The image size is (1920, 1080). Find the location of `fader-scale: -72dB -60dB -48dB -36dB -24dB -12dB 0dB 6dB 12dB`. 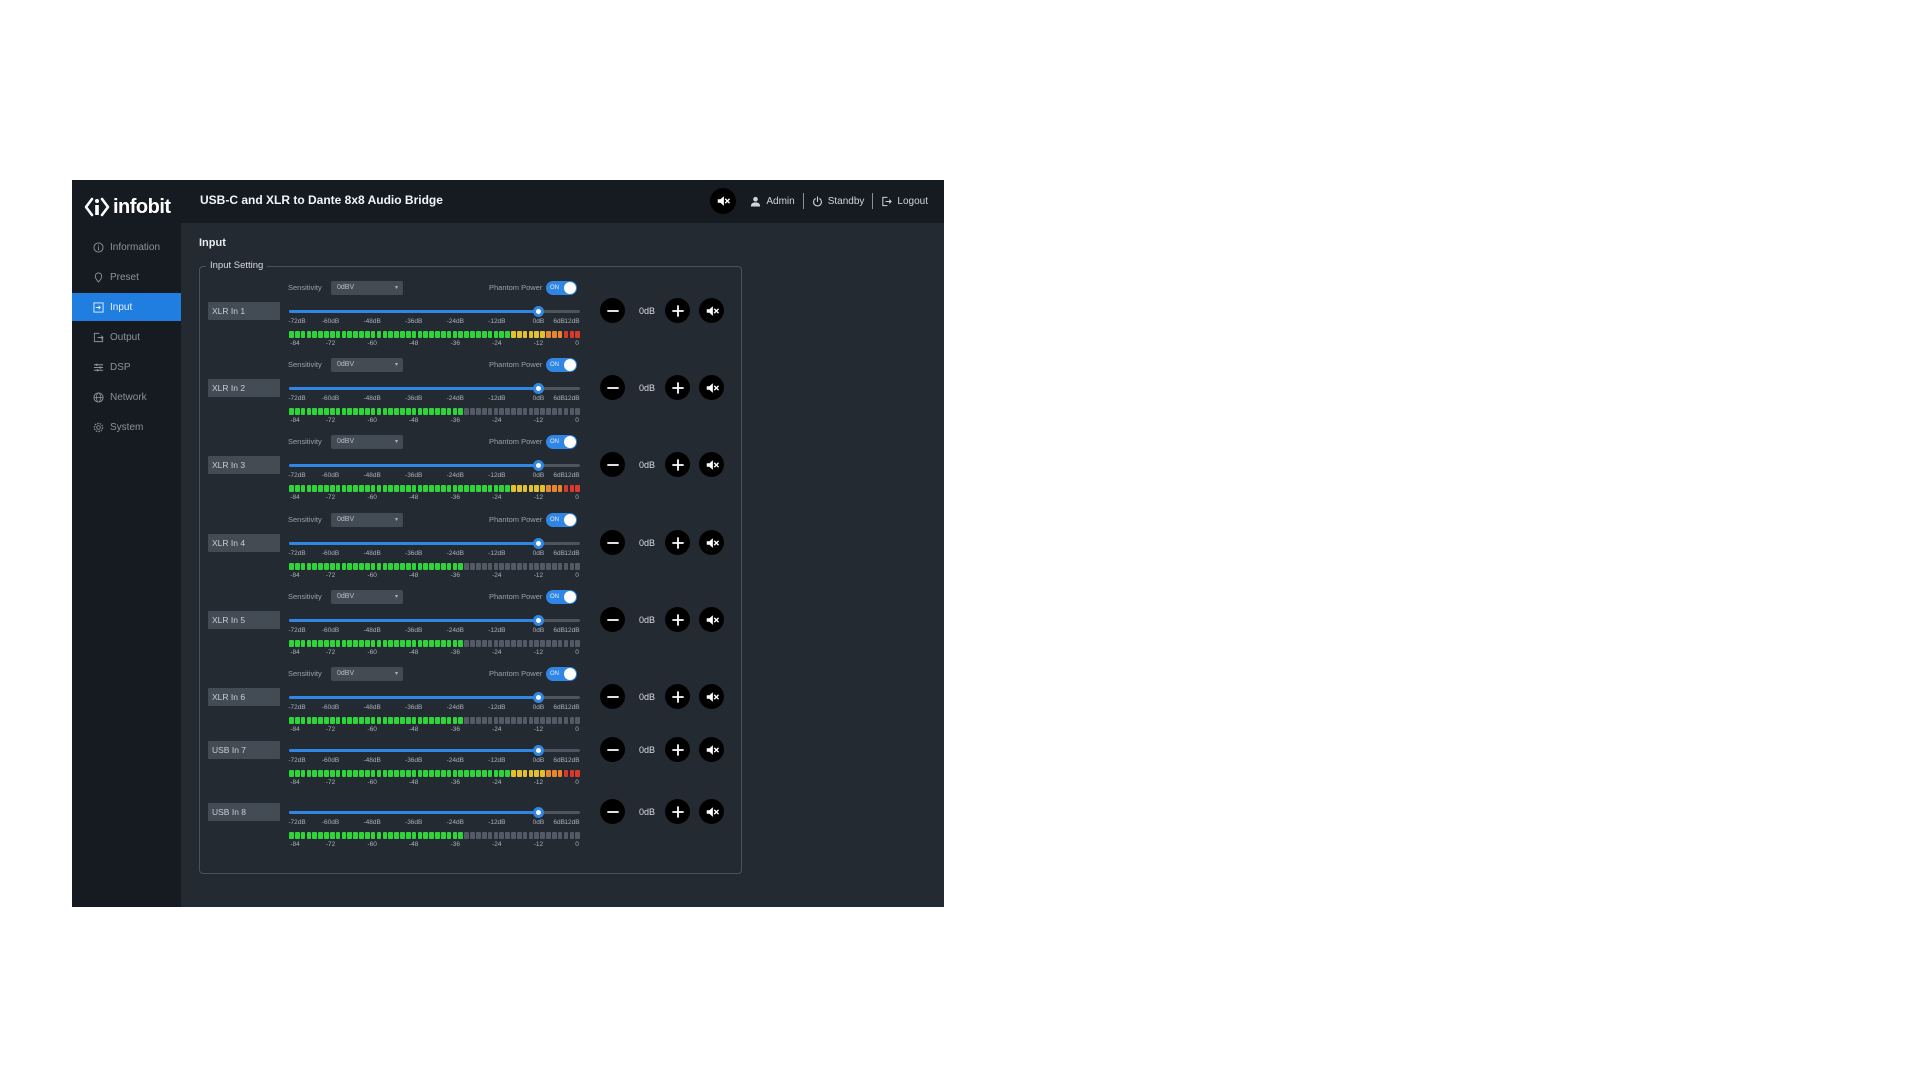

fader-scale: -72dB -60dB -48dB -36dB -24dB -12dB 0dB 6dB 12dB is located at coordinates (434, 555).